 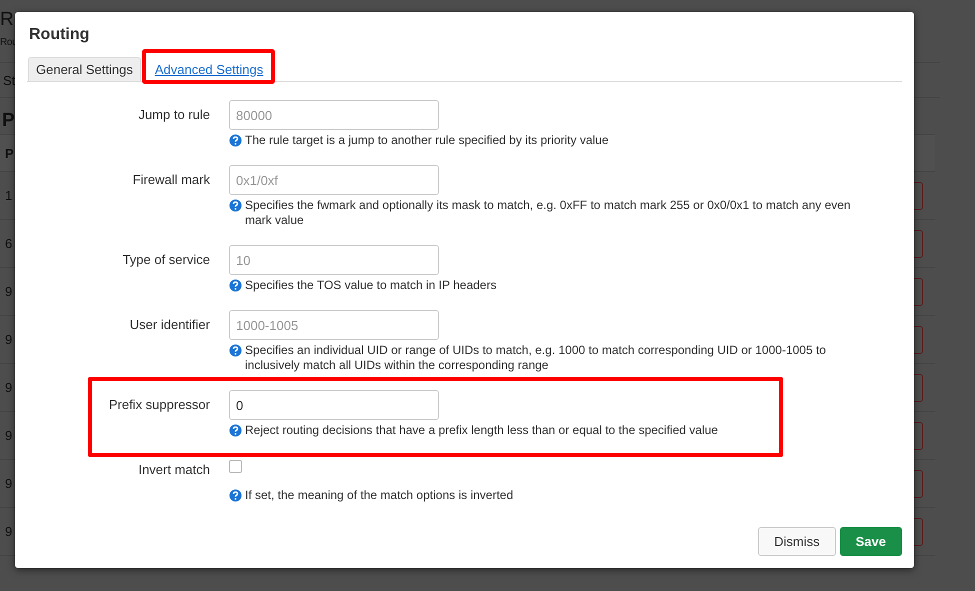 What do you see at coordinates (173, 470) in the screenshot?
I see `field-label: Invert match` at bounding box center [173, 470].